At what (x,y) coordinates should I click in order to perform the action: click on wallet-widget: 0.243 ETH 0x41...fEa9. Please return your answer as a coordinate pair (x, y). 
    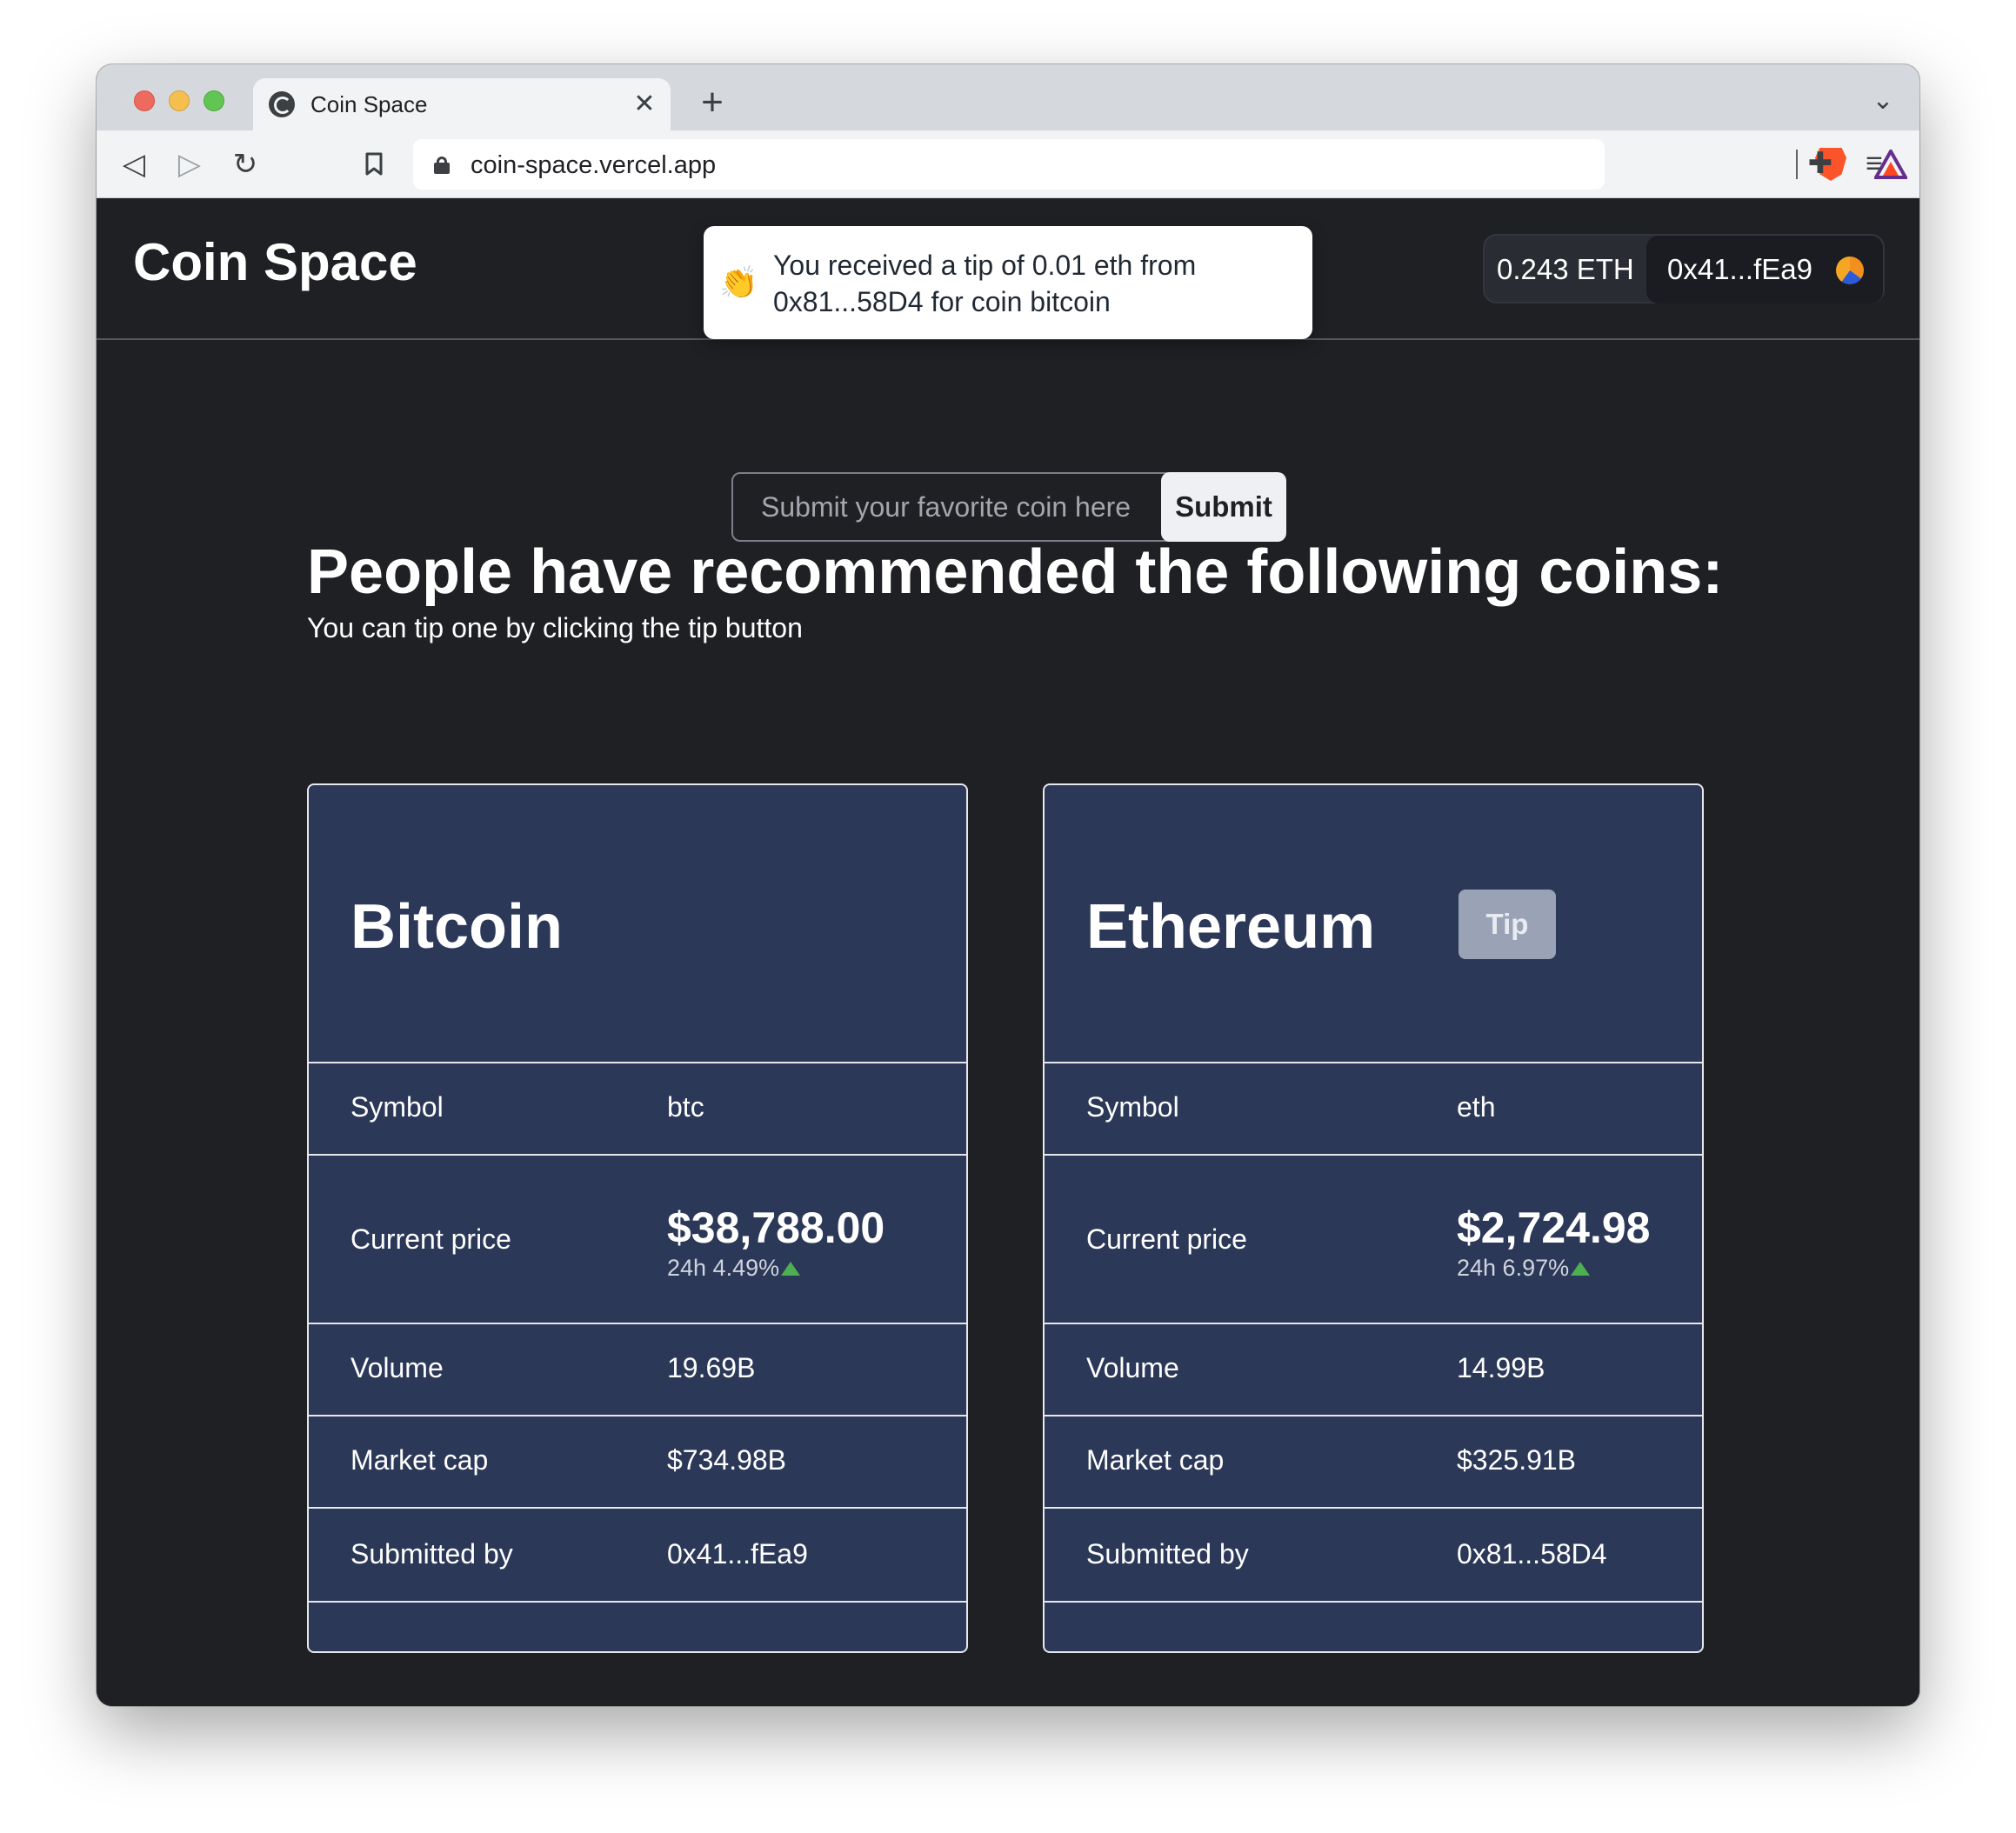
    Looking at the image, I should click on (1684, 268).